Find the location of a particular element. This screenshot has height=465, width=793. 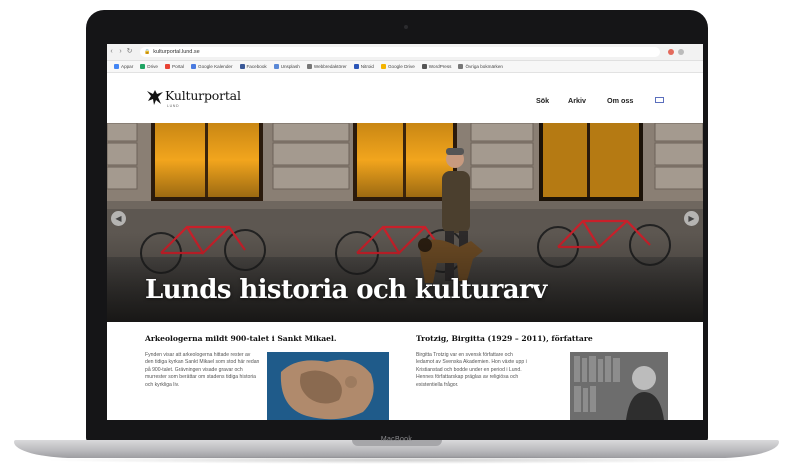

bookmark-item: Portal is located at coordinates (174, 66).